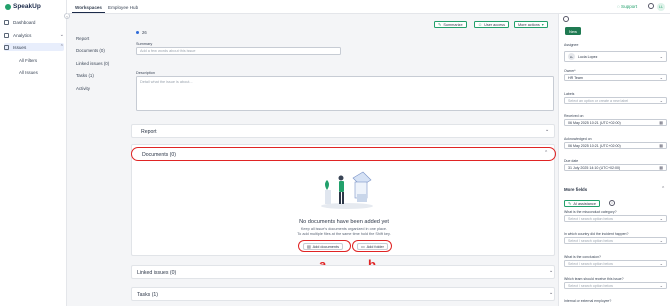 This screenshot has height=306, width=670. Describe the element at coordinates (157, 273) in the screenshot. I see `linked-issues-title: Linked issues (0)` at that location.